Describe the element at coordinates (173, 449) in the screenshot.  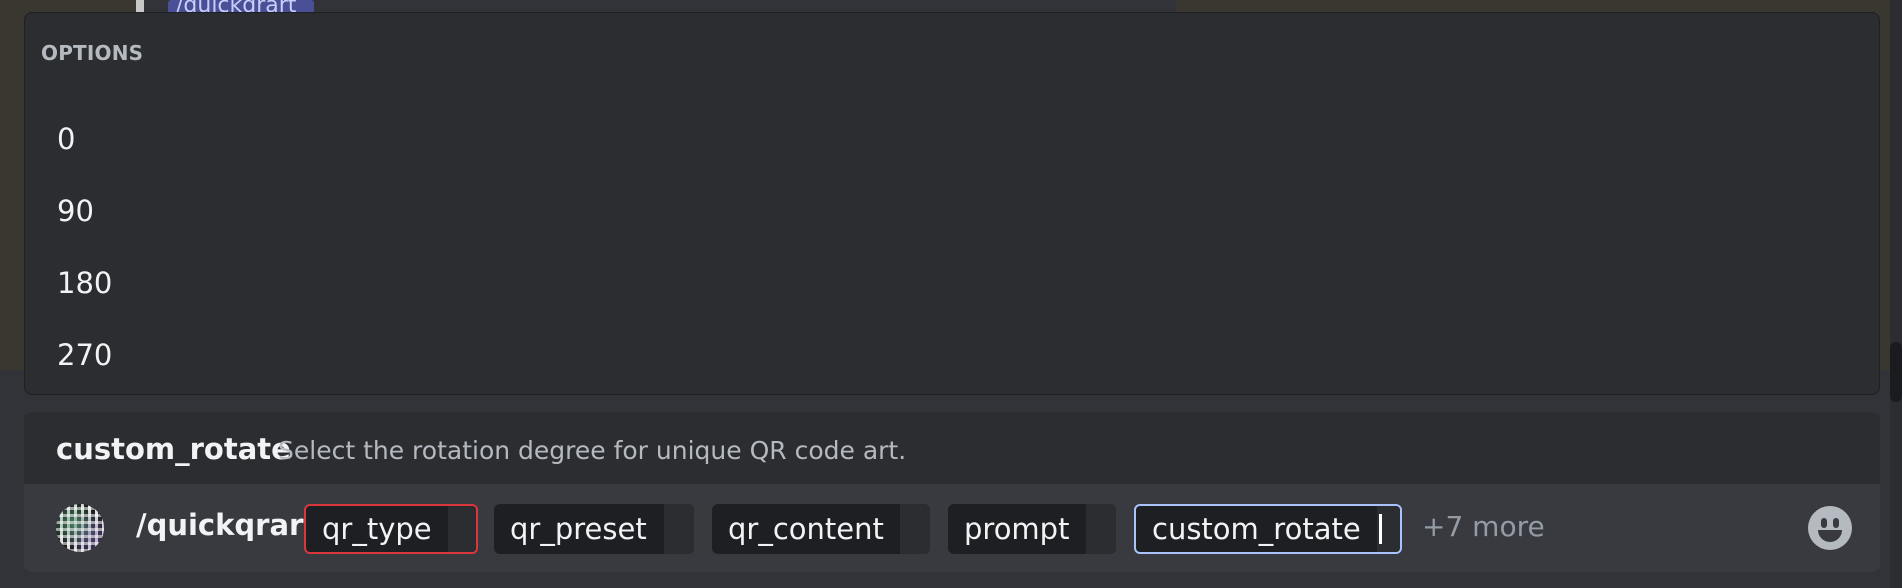
I see `option-description-name: custom_rotate` at that location.